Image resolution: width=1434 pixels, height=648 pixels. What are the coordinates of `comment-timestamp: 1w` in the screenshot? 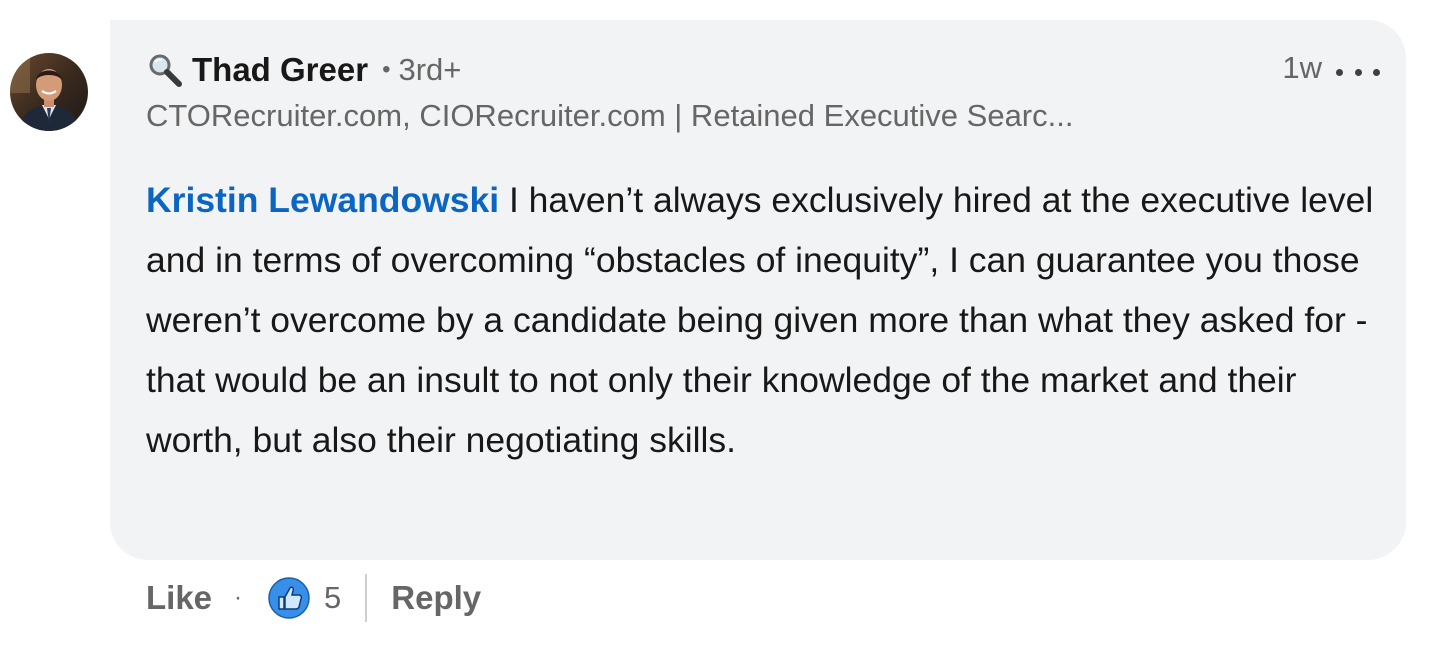 It's located at (1302, 67).